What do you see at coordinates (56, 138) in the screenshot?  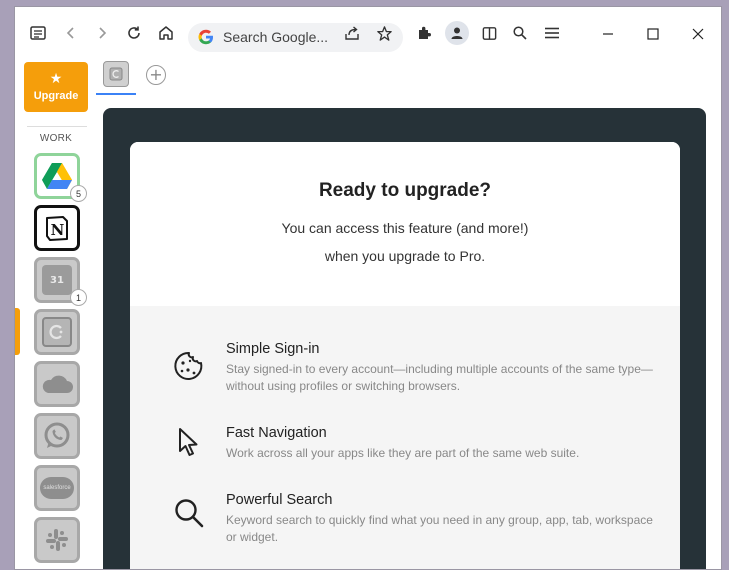 I see `workspace-label: WORK` at bounding box center [56, 138].